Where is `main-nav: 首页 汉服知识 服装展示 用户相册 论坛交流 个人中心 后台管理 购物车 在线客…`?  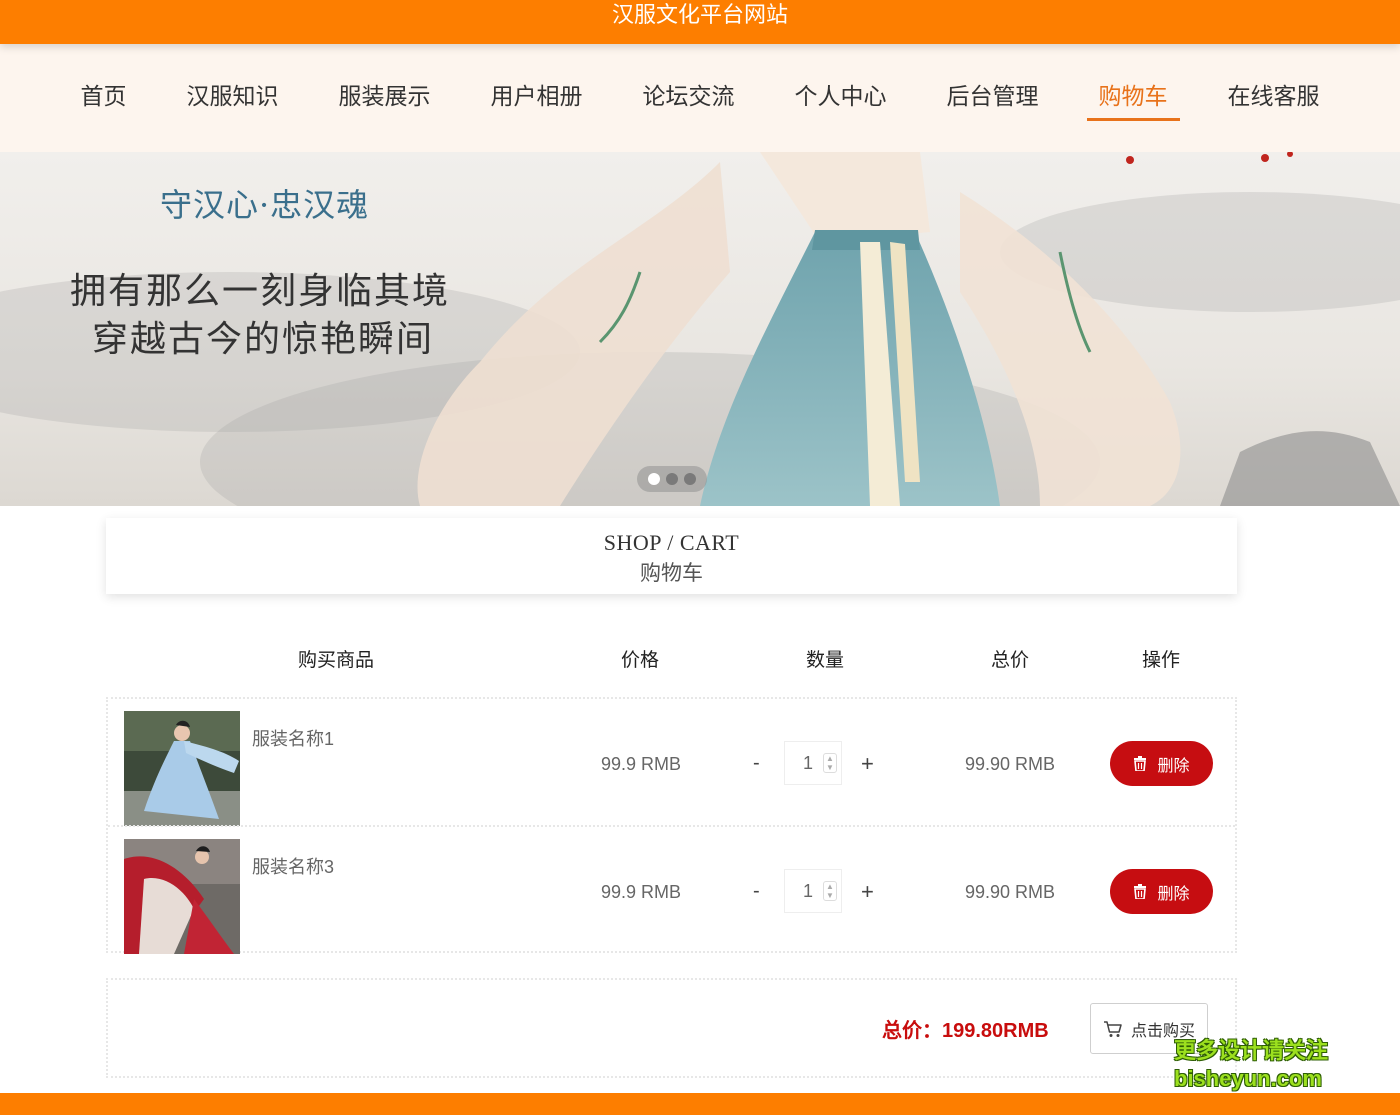
main-nav: 首页 汉服知识 服装展示 用户相册 论坛交流 个人中心 后台管理 购物车 在线客… is located at coordinates (700, 98).